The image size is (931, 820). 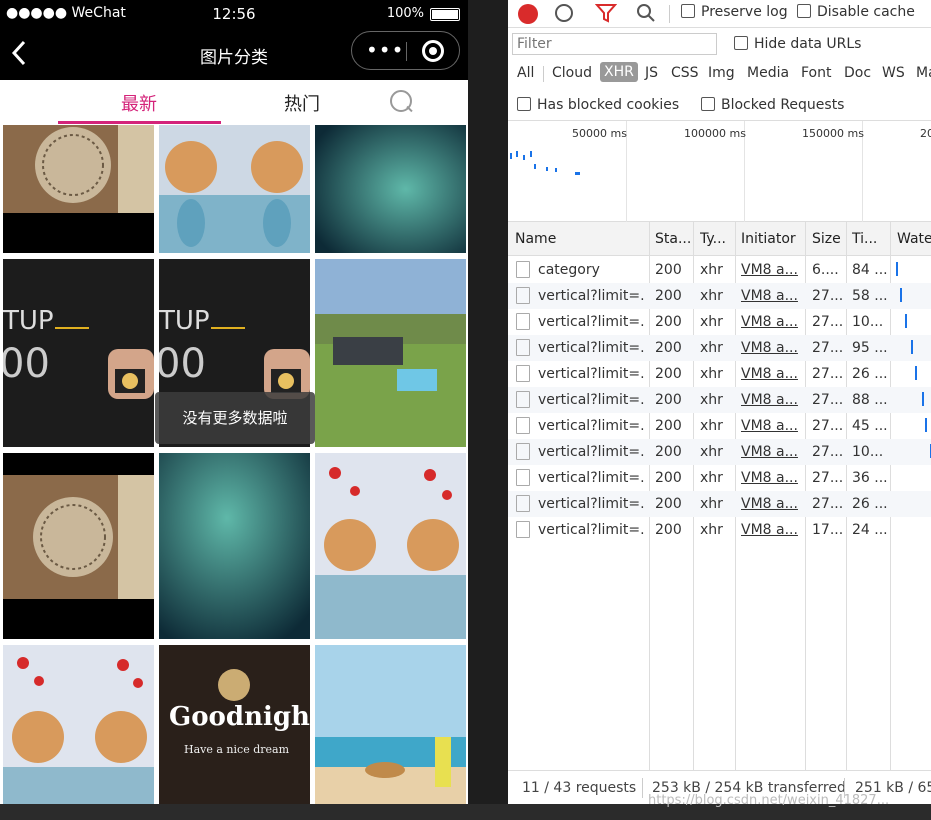 I want to click on hide-data-urls-checkbox: Hide data URLs, so click(x=797, y=44).